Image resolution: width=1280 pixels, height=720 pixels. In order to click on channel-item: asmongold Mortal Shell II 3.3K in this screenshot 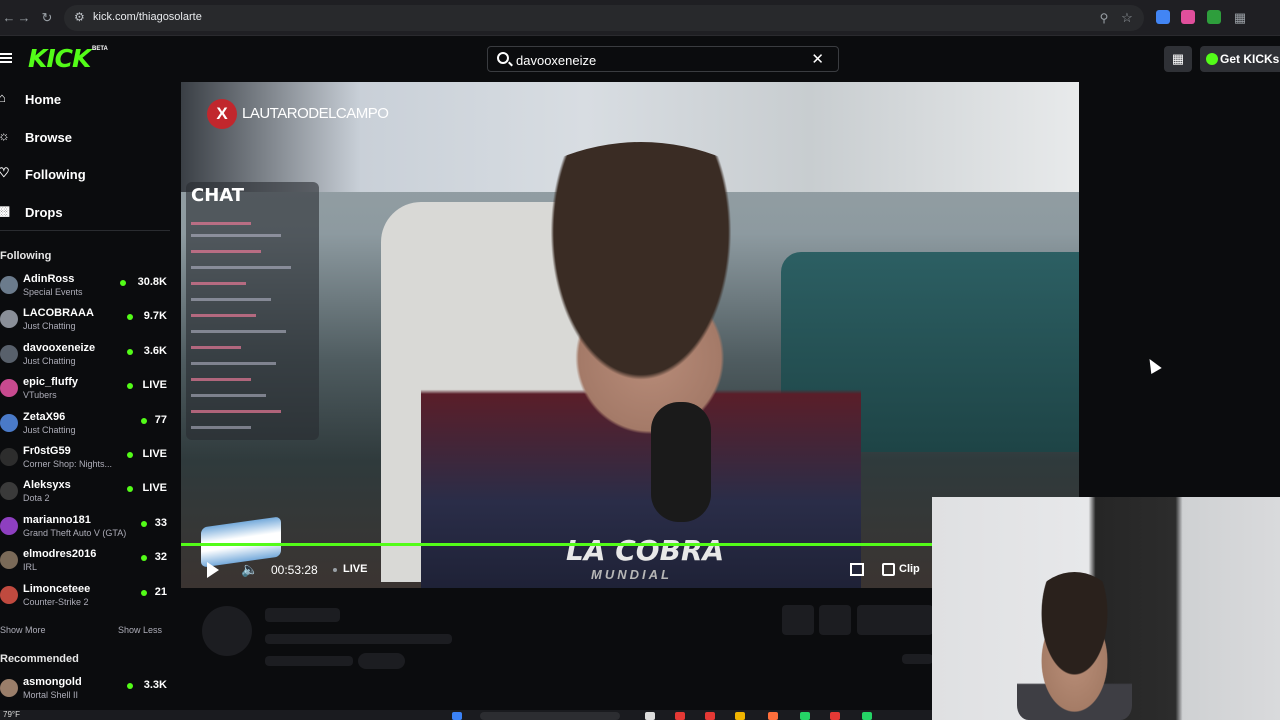, I will do `click(85, 693)`.